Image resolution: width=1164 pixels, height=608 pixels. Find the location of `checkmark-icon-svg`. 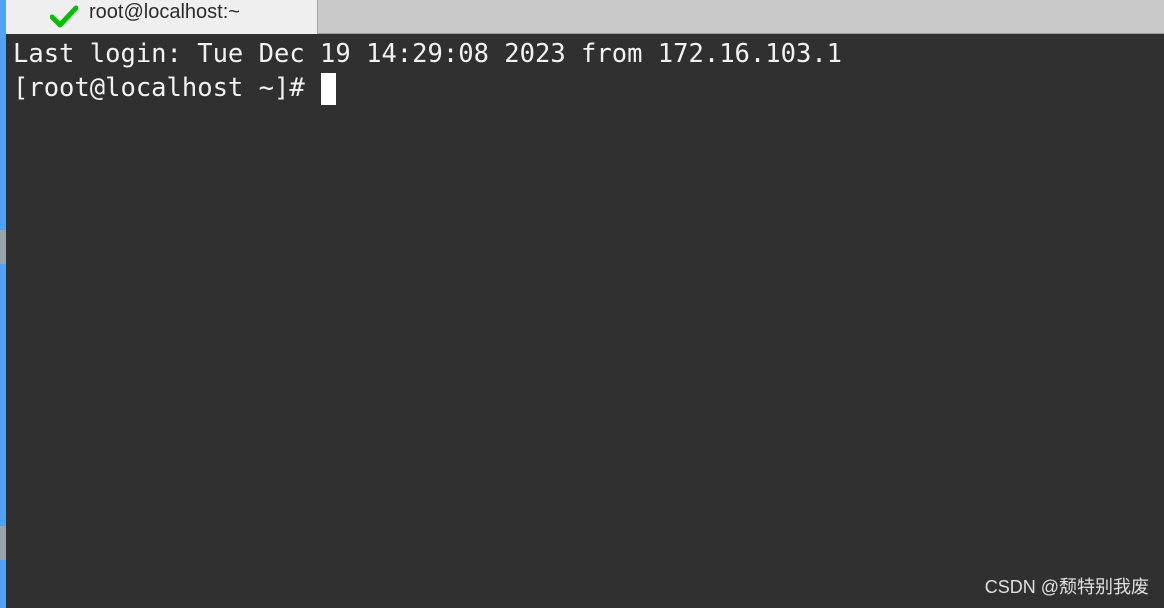

checkmark-icon-svg is located at coordinates (64, 16).